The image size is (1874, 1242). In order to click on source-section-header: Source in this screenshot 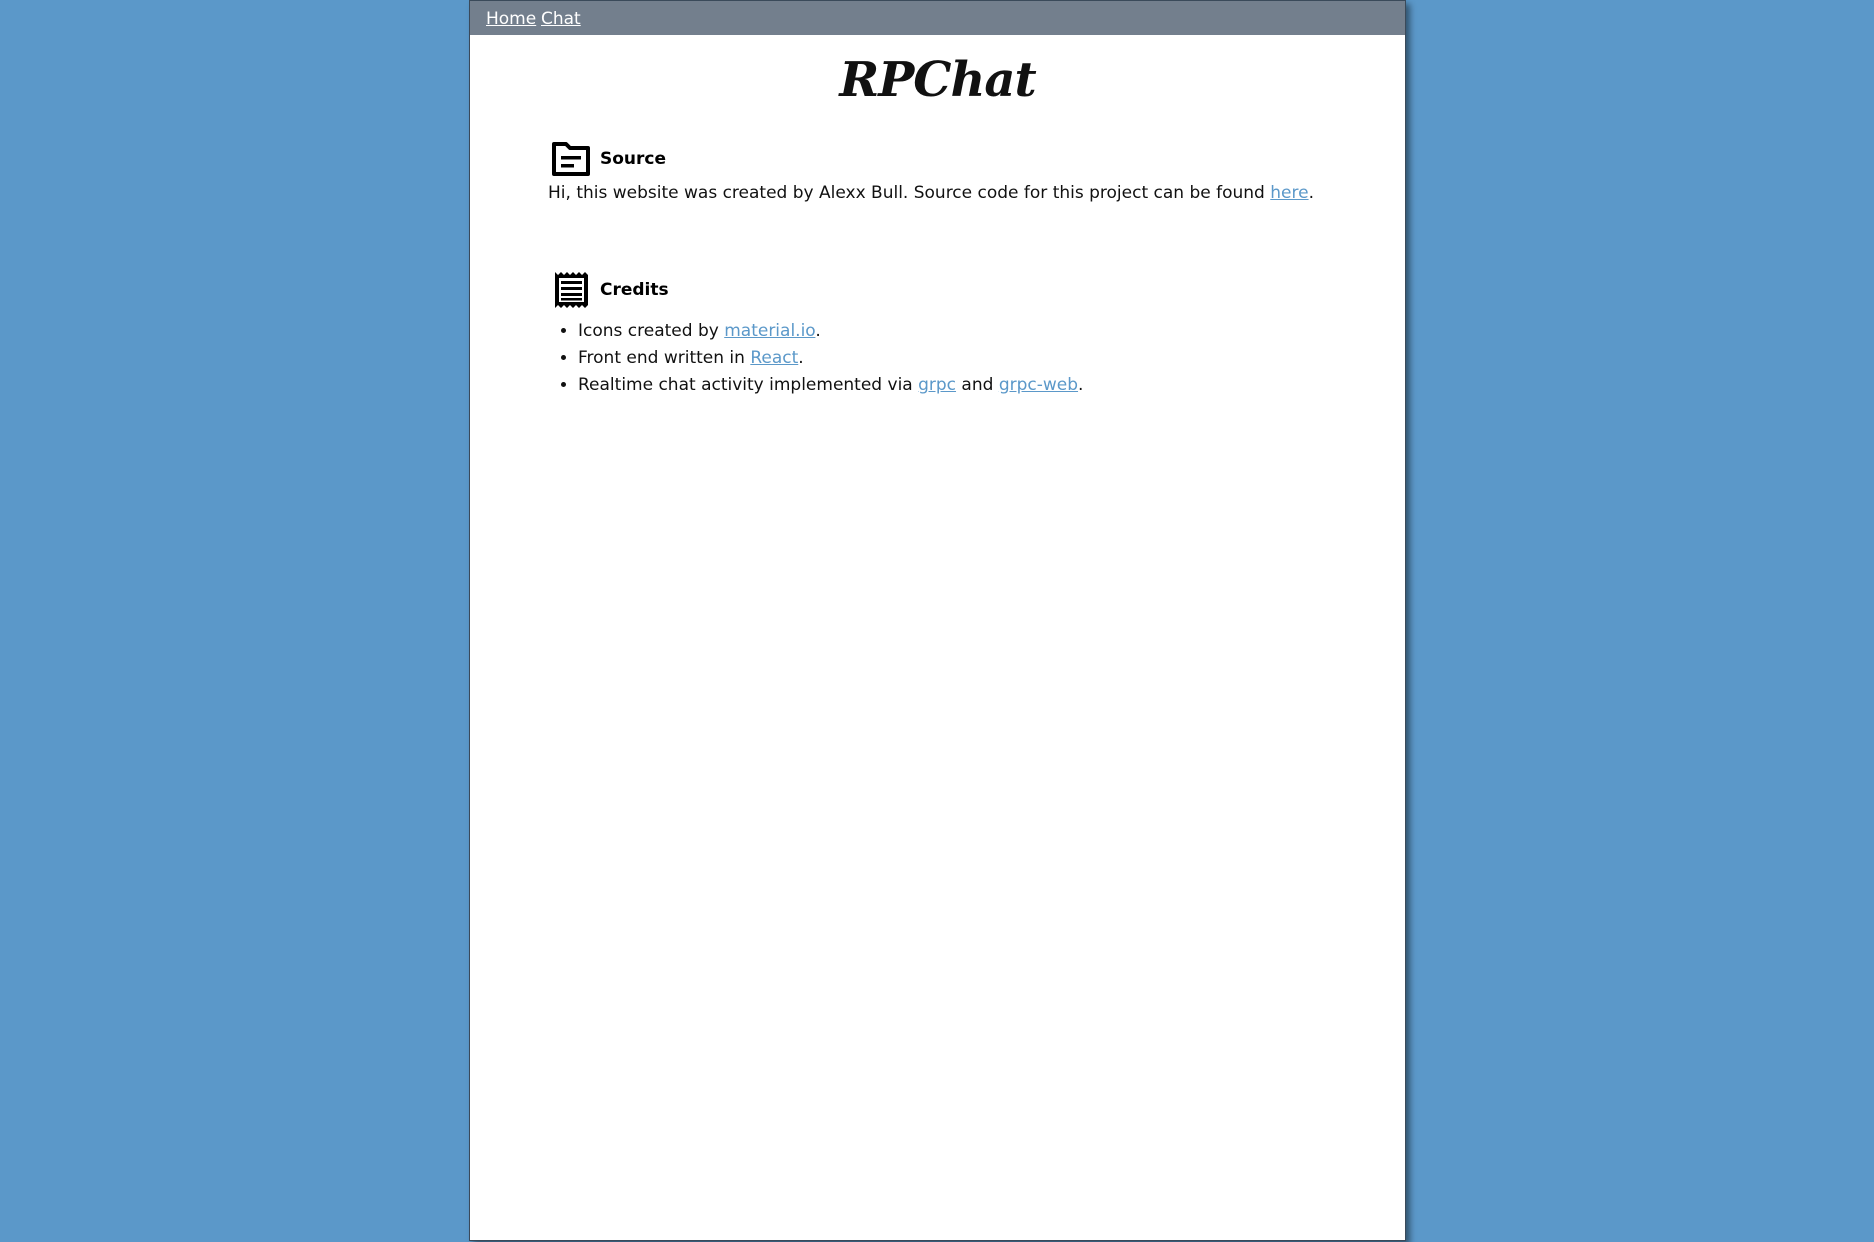, I will do `click(608, 159)`.